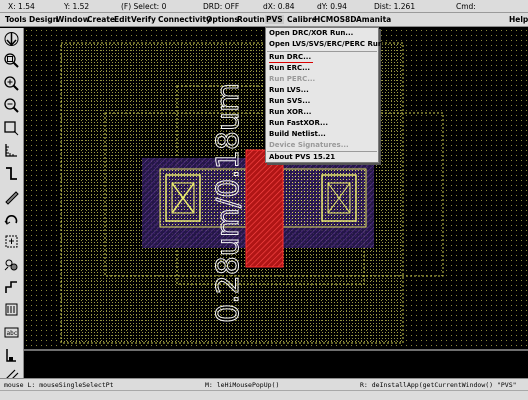  Describe the element at coordinates (11, 173) in the screenshot. I see `path-icon` at that location.